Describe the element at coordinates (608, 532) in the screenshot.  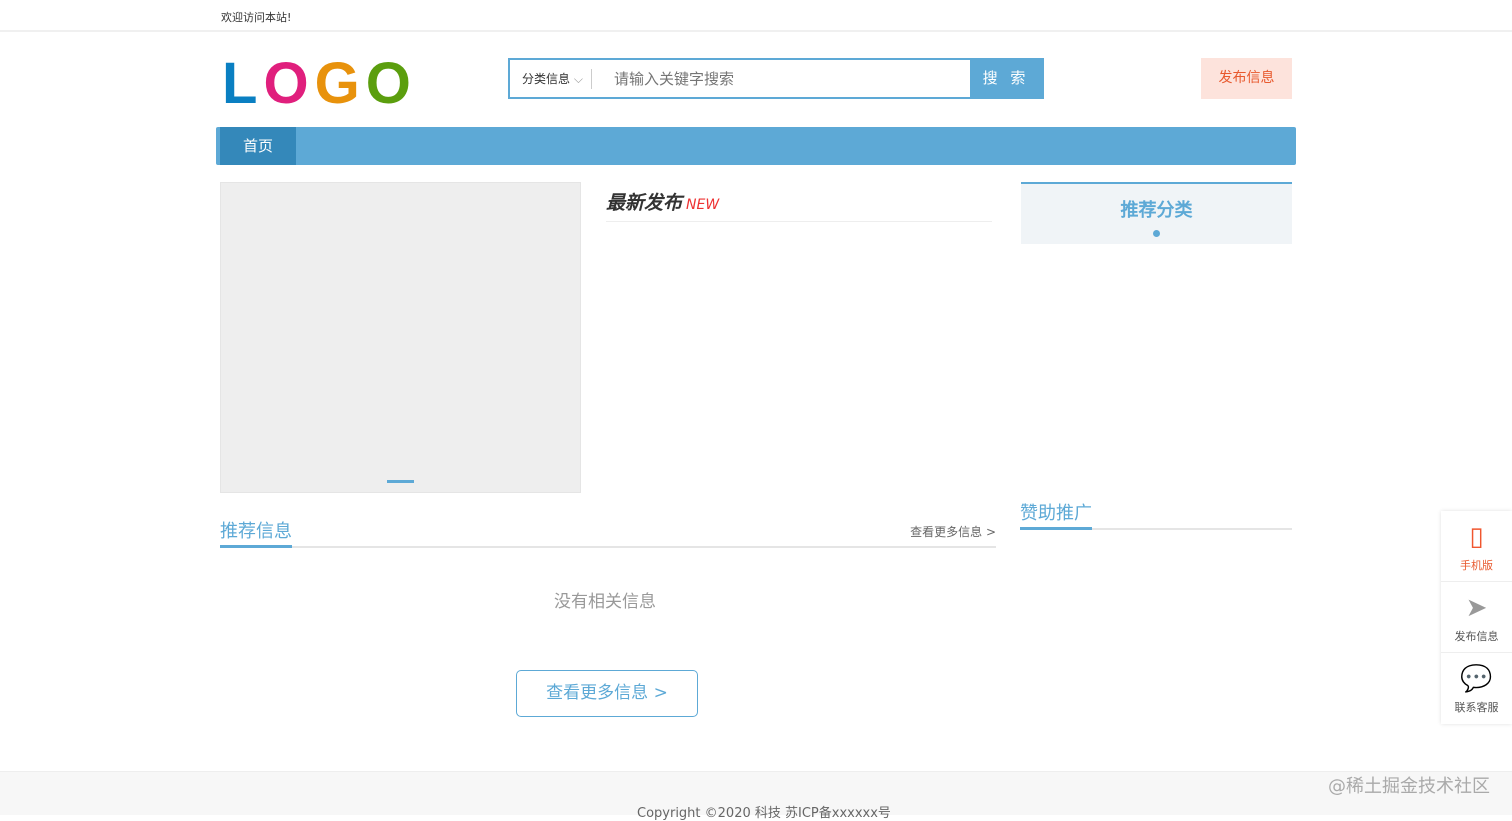
I see `recommend-header: 推荐信息 查看更多信息 >` at that location.